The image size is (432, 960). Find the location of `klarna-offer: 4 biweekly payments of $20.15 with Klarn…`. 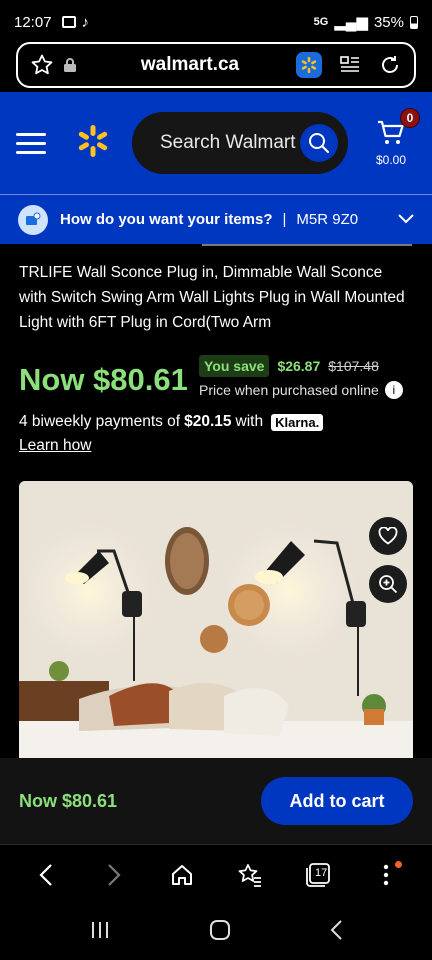

klarna-offer: 4 biweekly payments of $20.15 with Klarn… is located at coordinates (171, 422).